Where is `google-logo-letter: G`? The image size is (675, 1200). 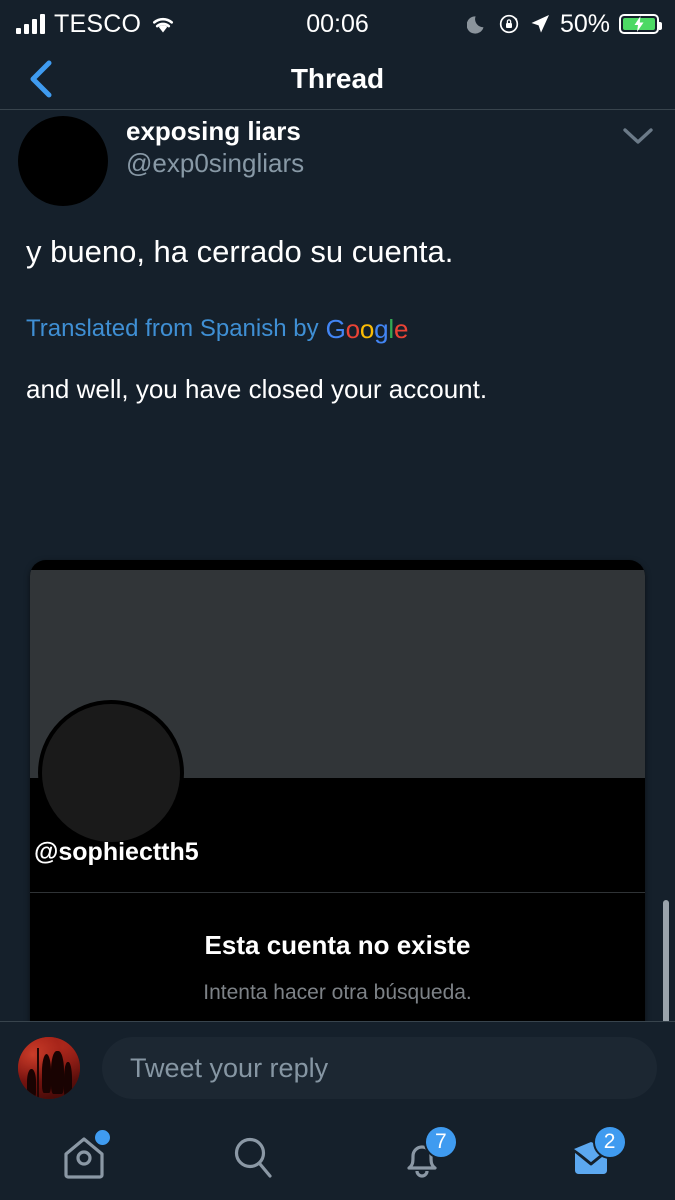
google-logo-letter: G is located at coordinates (335, 329).